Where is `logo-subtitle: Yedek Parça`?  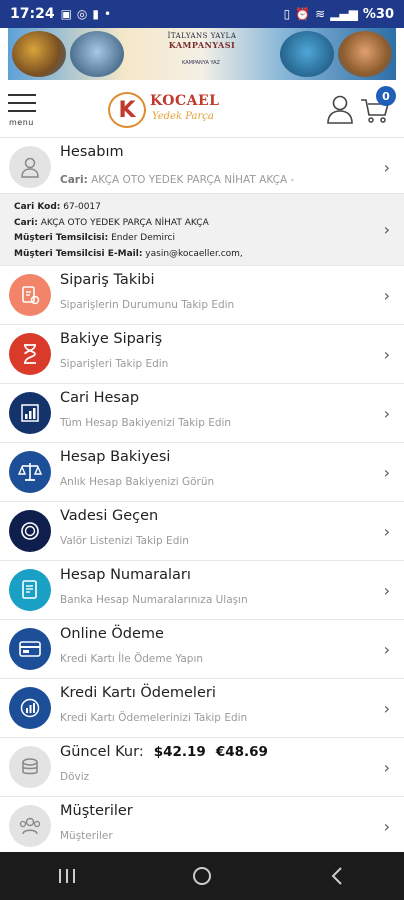 logo-subtitle: Yedek Parça is located at coordinates (183, 116).